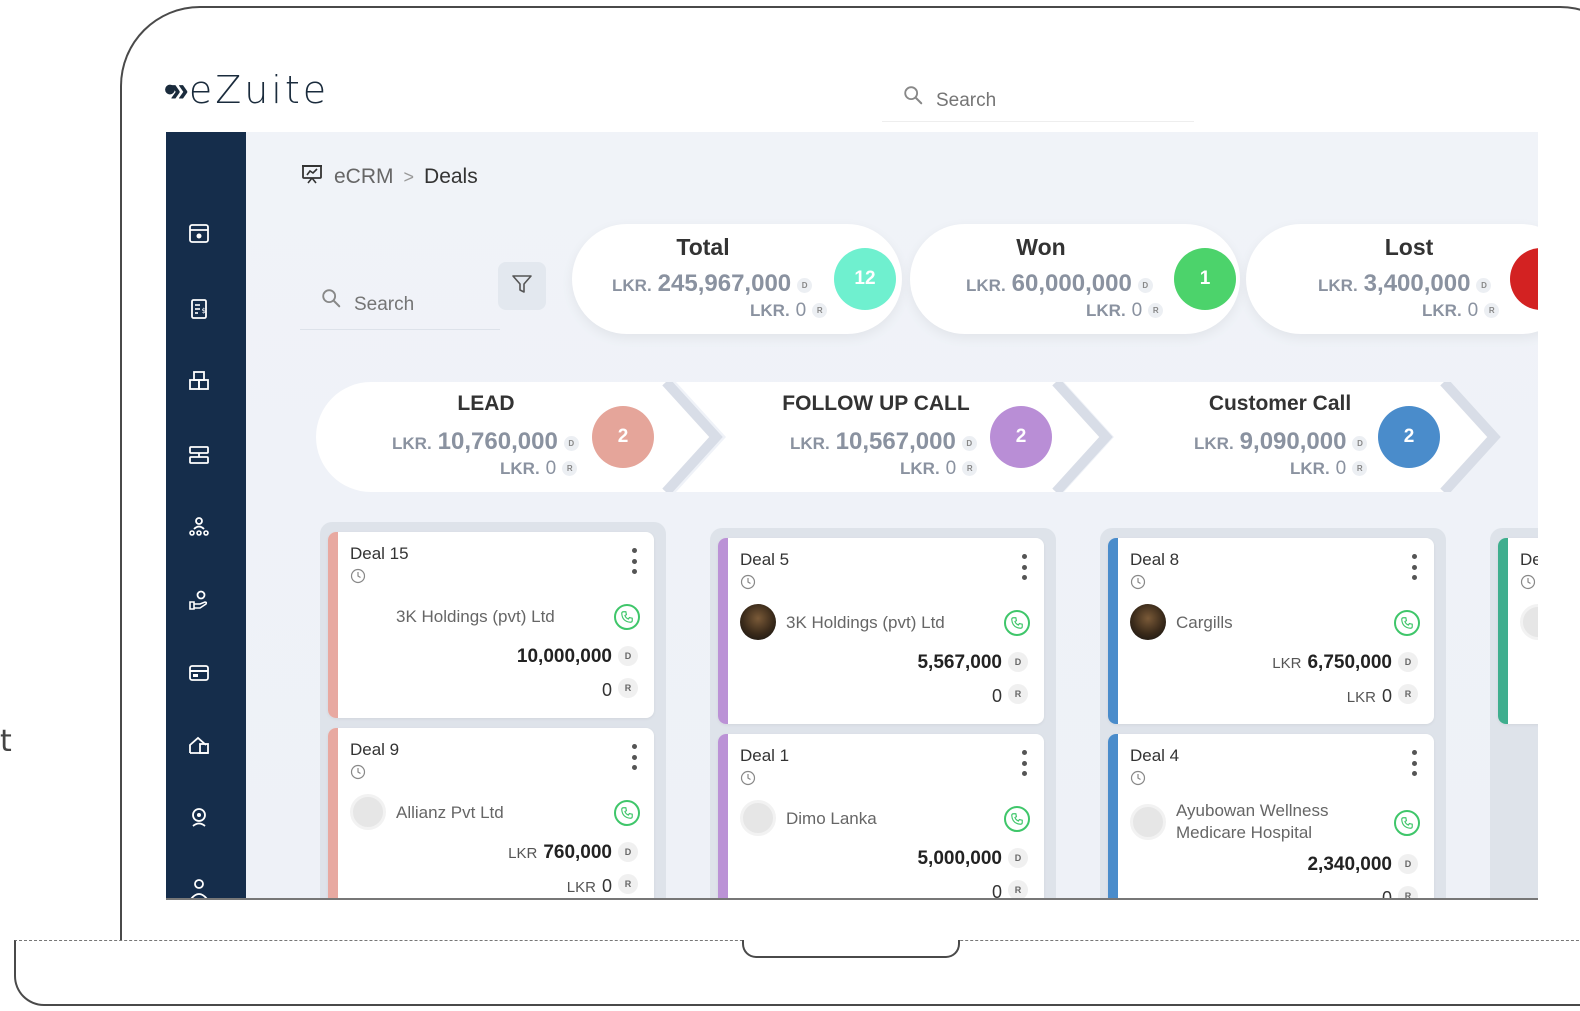 The width and height of the screenshot is (1580, 1011). Describe the element at coordinates (176, 89) in the screenshot. I see `logo-chevrons-icon: •»` at that location.